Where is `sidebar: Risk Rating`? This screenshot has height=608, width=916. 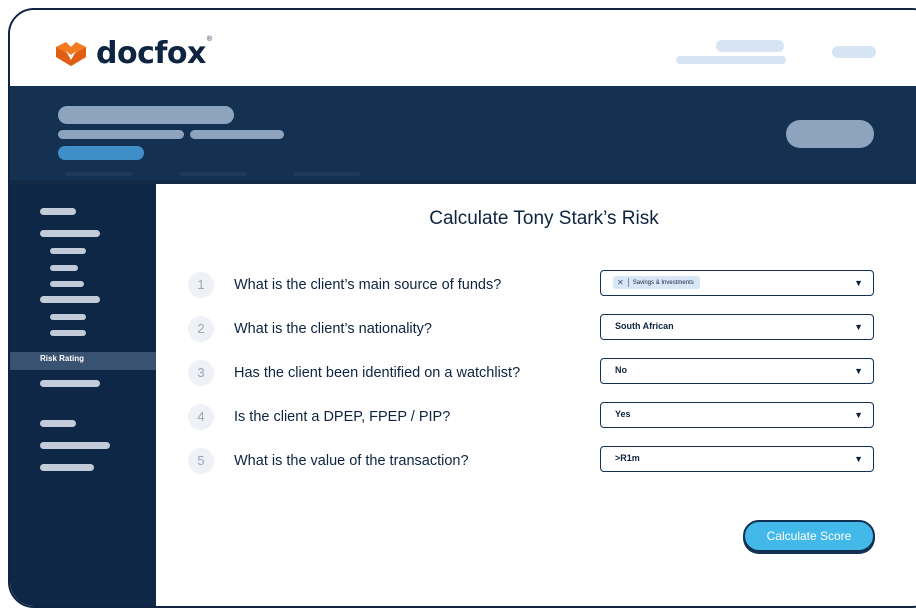
sidebar: Risk Rating is located at coordinates (83, 395).